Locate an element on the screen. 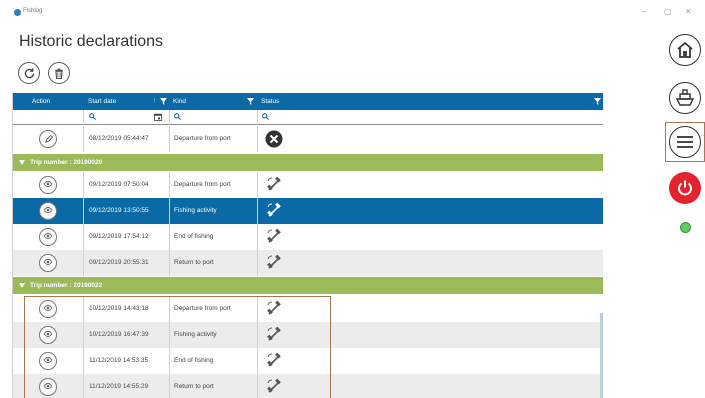 The height and width of the screenshot is (398, 705). trash-icon is located at coordinates (59, 73).